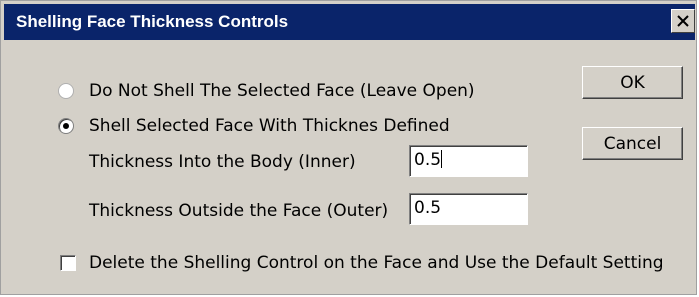 Image resolution: width=699 pixels, height=297 pixels. Describe the element at coordinates (68, 263) in the screenshot. I see `delete-control-checkbox` at that location.